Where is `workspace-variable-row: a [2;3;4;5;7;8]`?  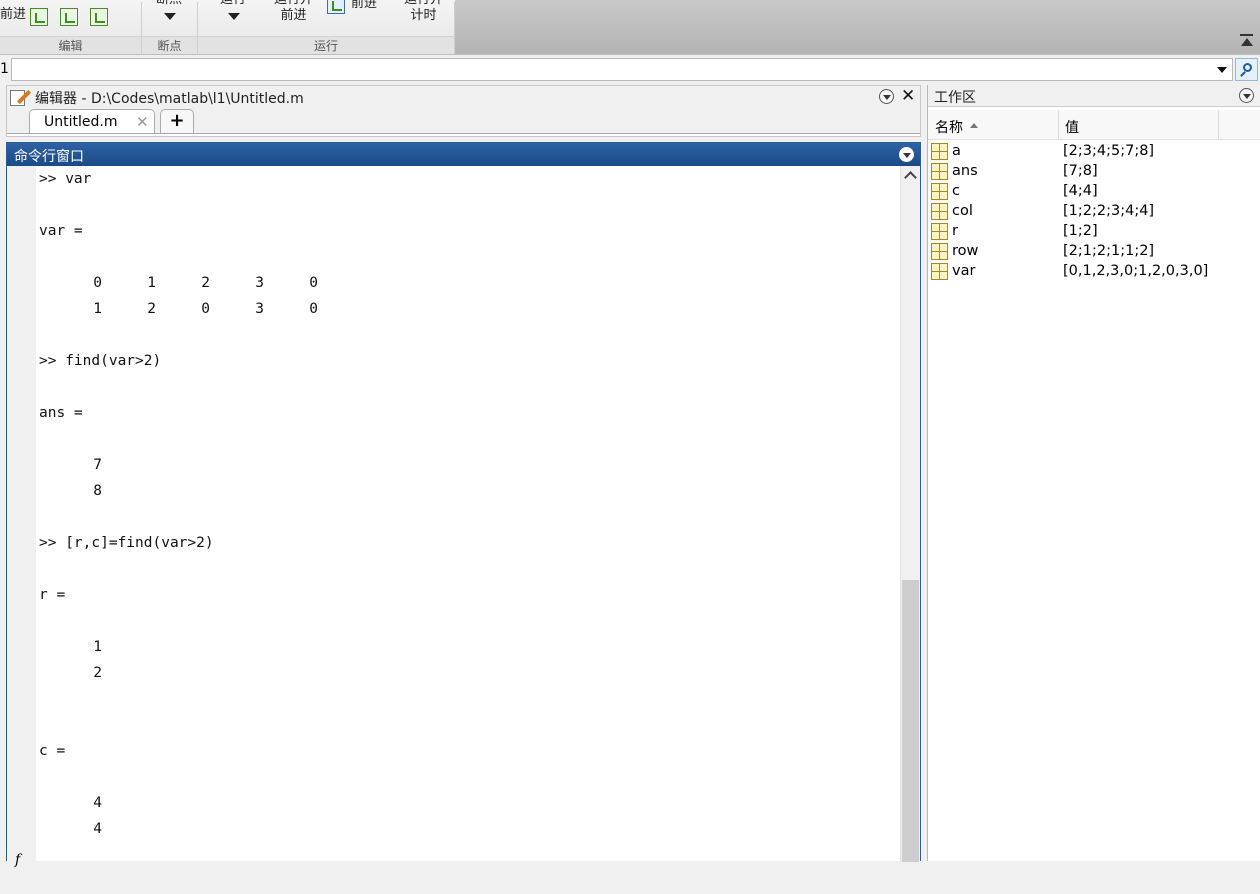 workspace-variable-row: a [2;3;4;5;7;8] is located at coordinates (1093, 152).